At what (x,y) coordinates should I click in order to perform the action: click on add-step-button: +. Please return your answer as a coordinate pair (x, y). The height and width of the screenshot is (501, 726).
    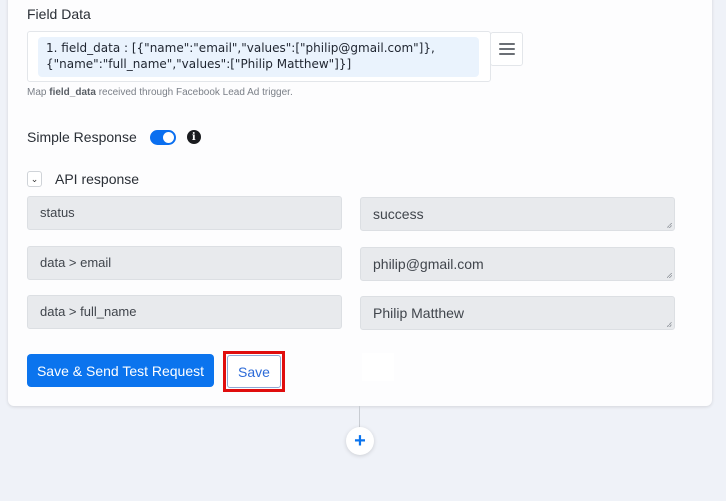
    Looking at the image, I should click on (360, 441).